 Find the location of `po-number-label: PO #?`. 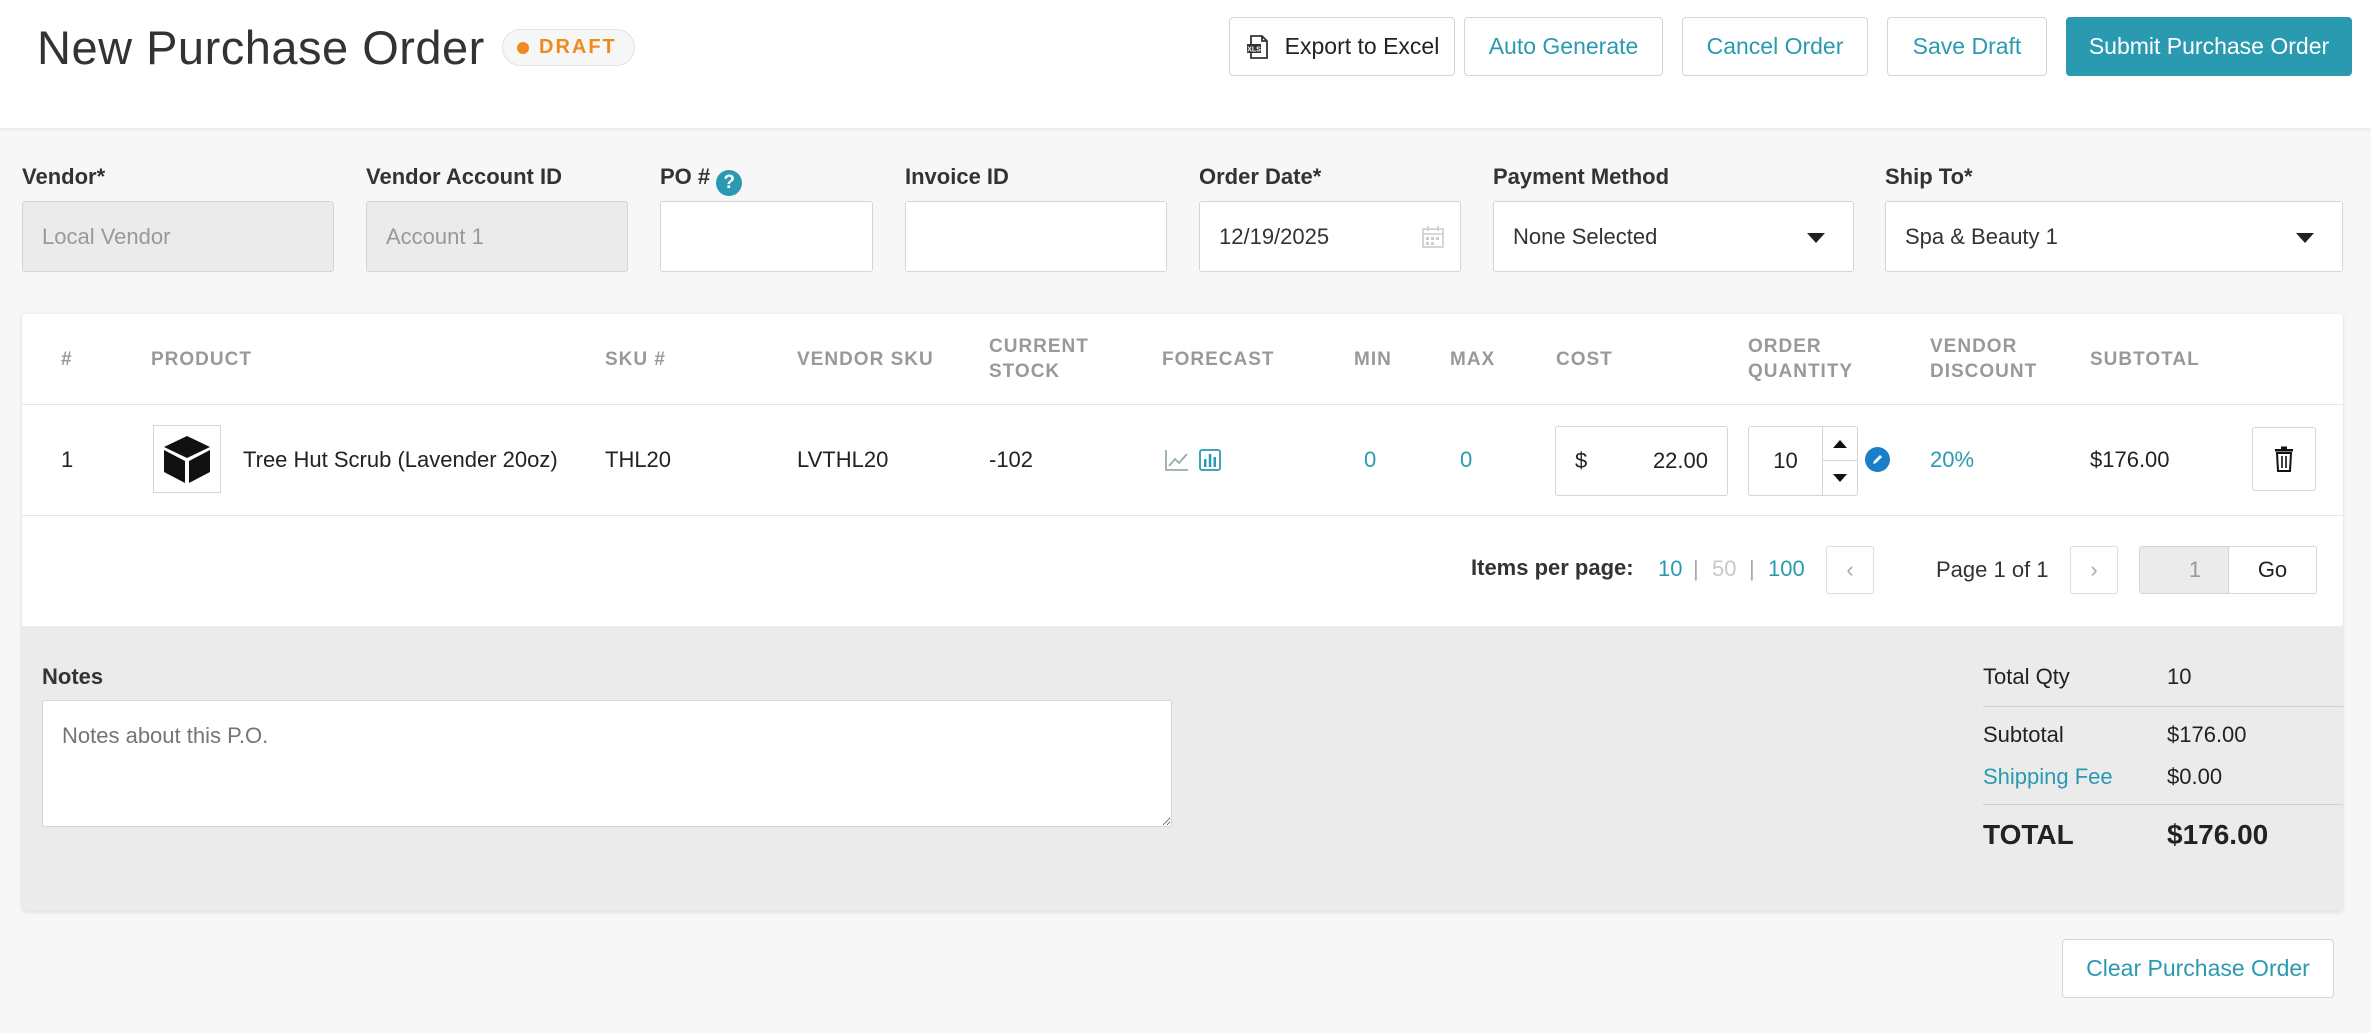

po-number-label: PO #? is located at coordinates (701, 180).